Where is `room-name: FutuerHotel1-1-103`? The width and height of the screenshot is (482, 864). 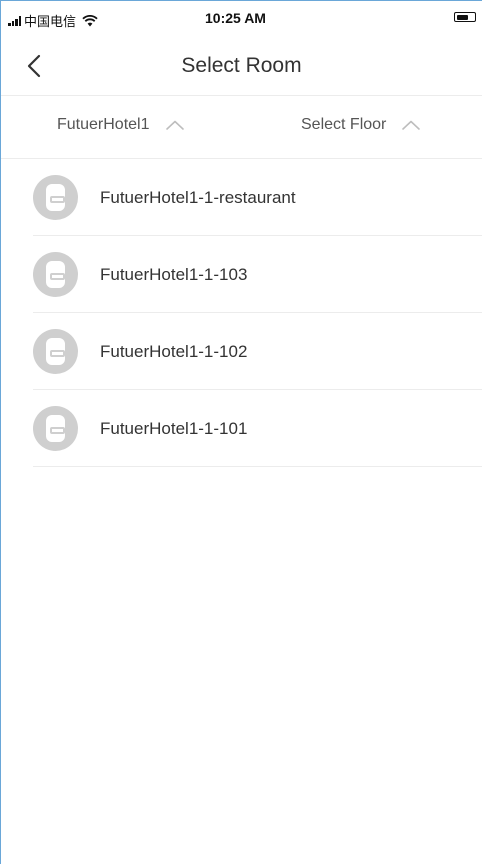
room-name: FutuerHotel1-1-103 is located at coordinates (174, 274).